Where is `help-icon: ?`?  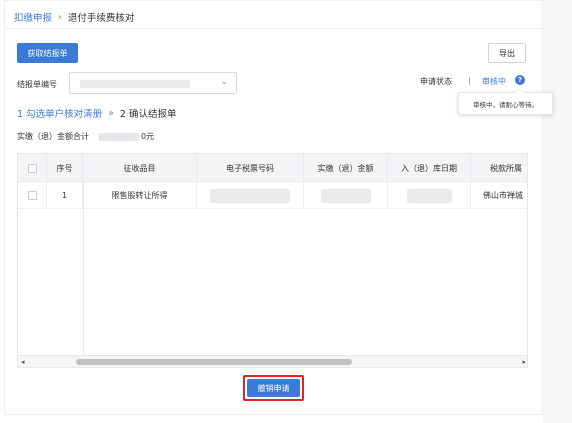
help-icon: ? is located at coordinates (520, 80).